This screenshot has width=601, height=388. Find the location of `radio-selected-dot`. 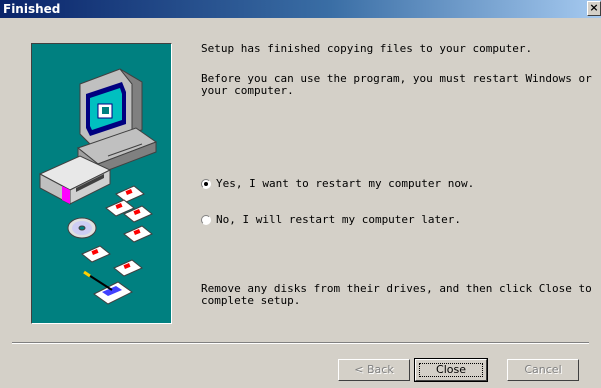

radio-selected-dot is located at coordinates (206, 184).